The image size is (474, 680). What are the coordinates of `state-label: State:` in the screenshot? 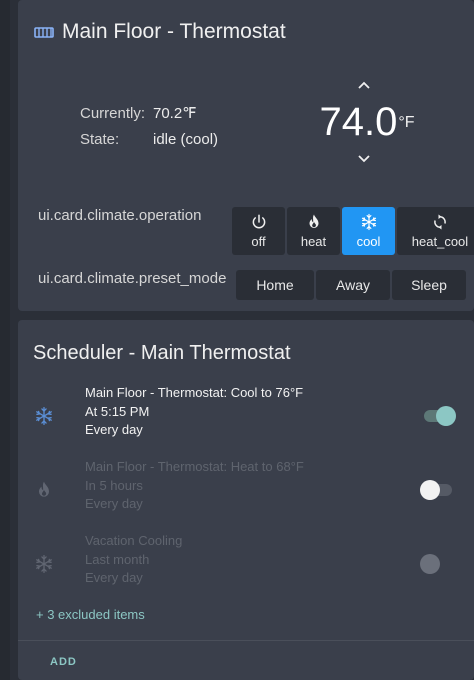 It's located at (100, 139).